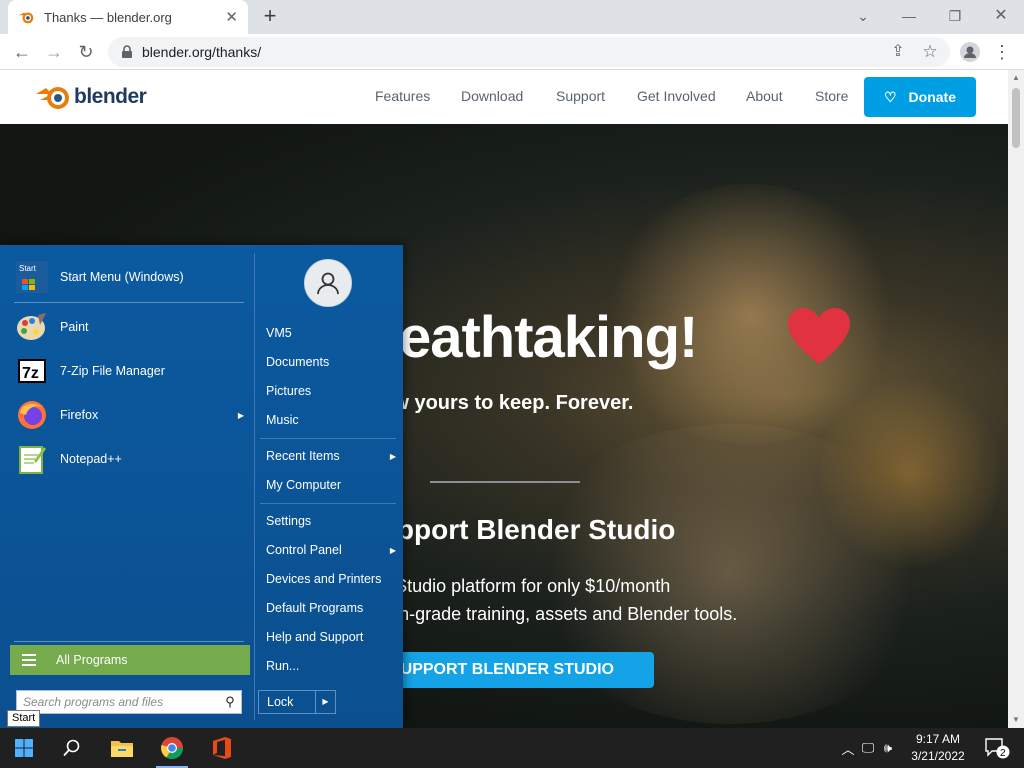  I want to click on place-pictures: Pictures, so click(331, 391).